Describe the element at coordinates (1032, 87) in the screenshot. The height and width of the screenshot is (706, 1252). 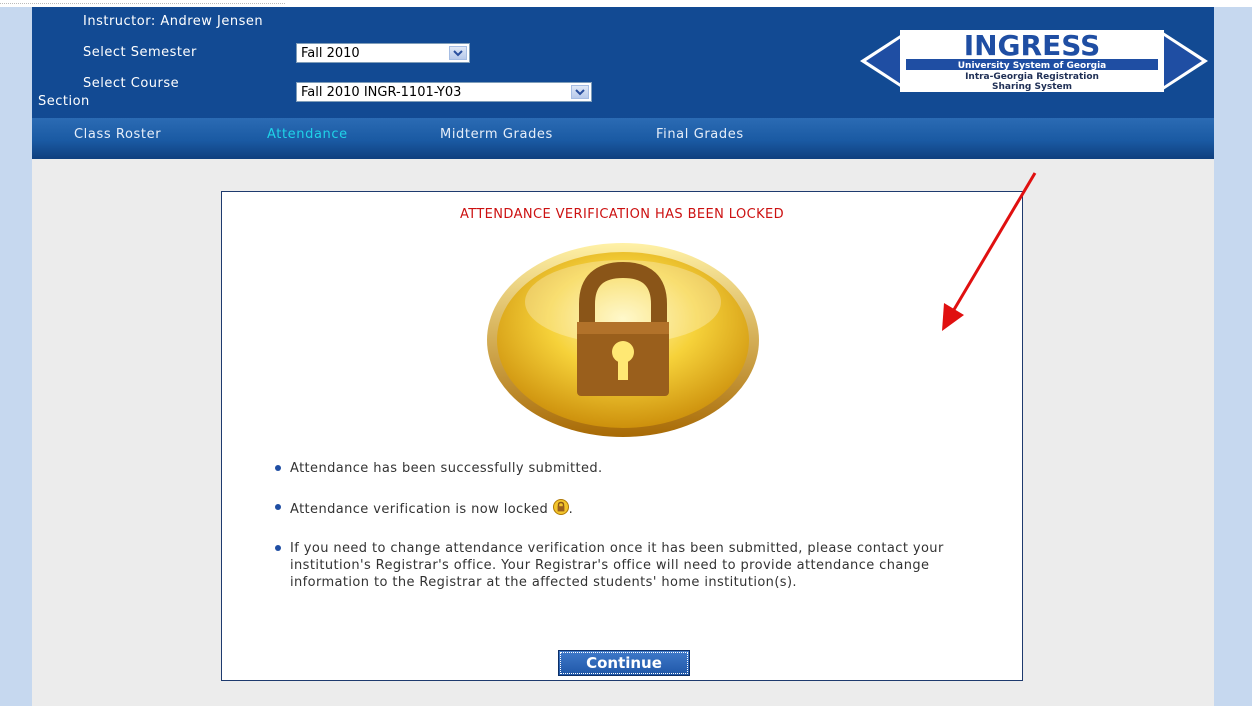
I see `logo-line3: Sharing System` at that location.